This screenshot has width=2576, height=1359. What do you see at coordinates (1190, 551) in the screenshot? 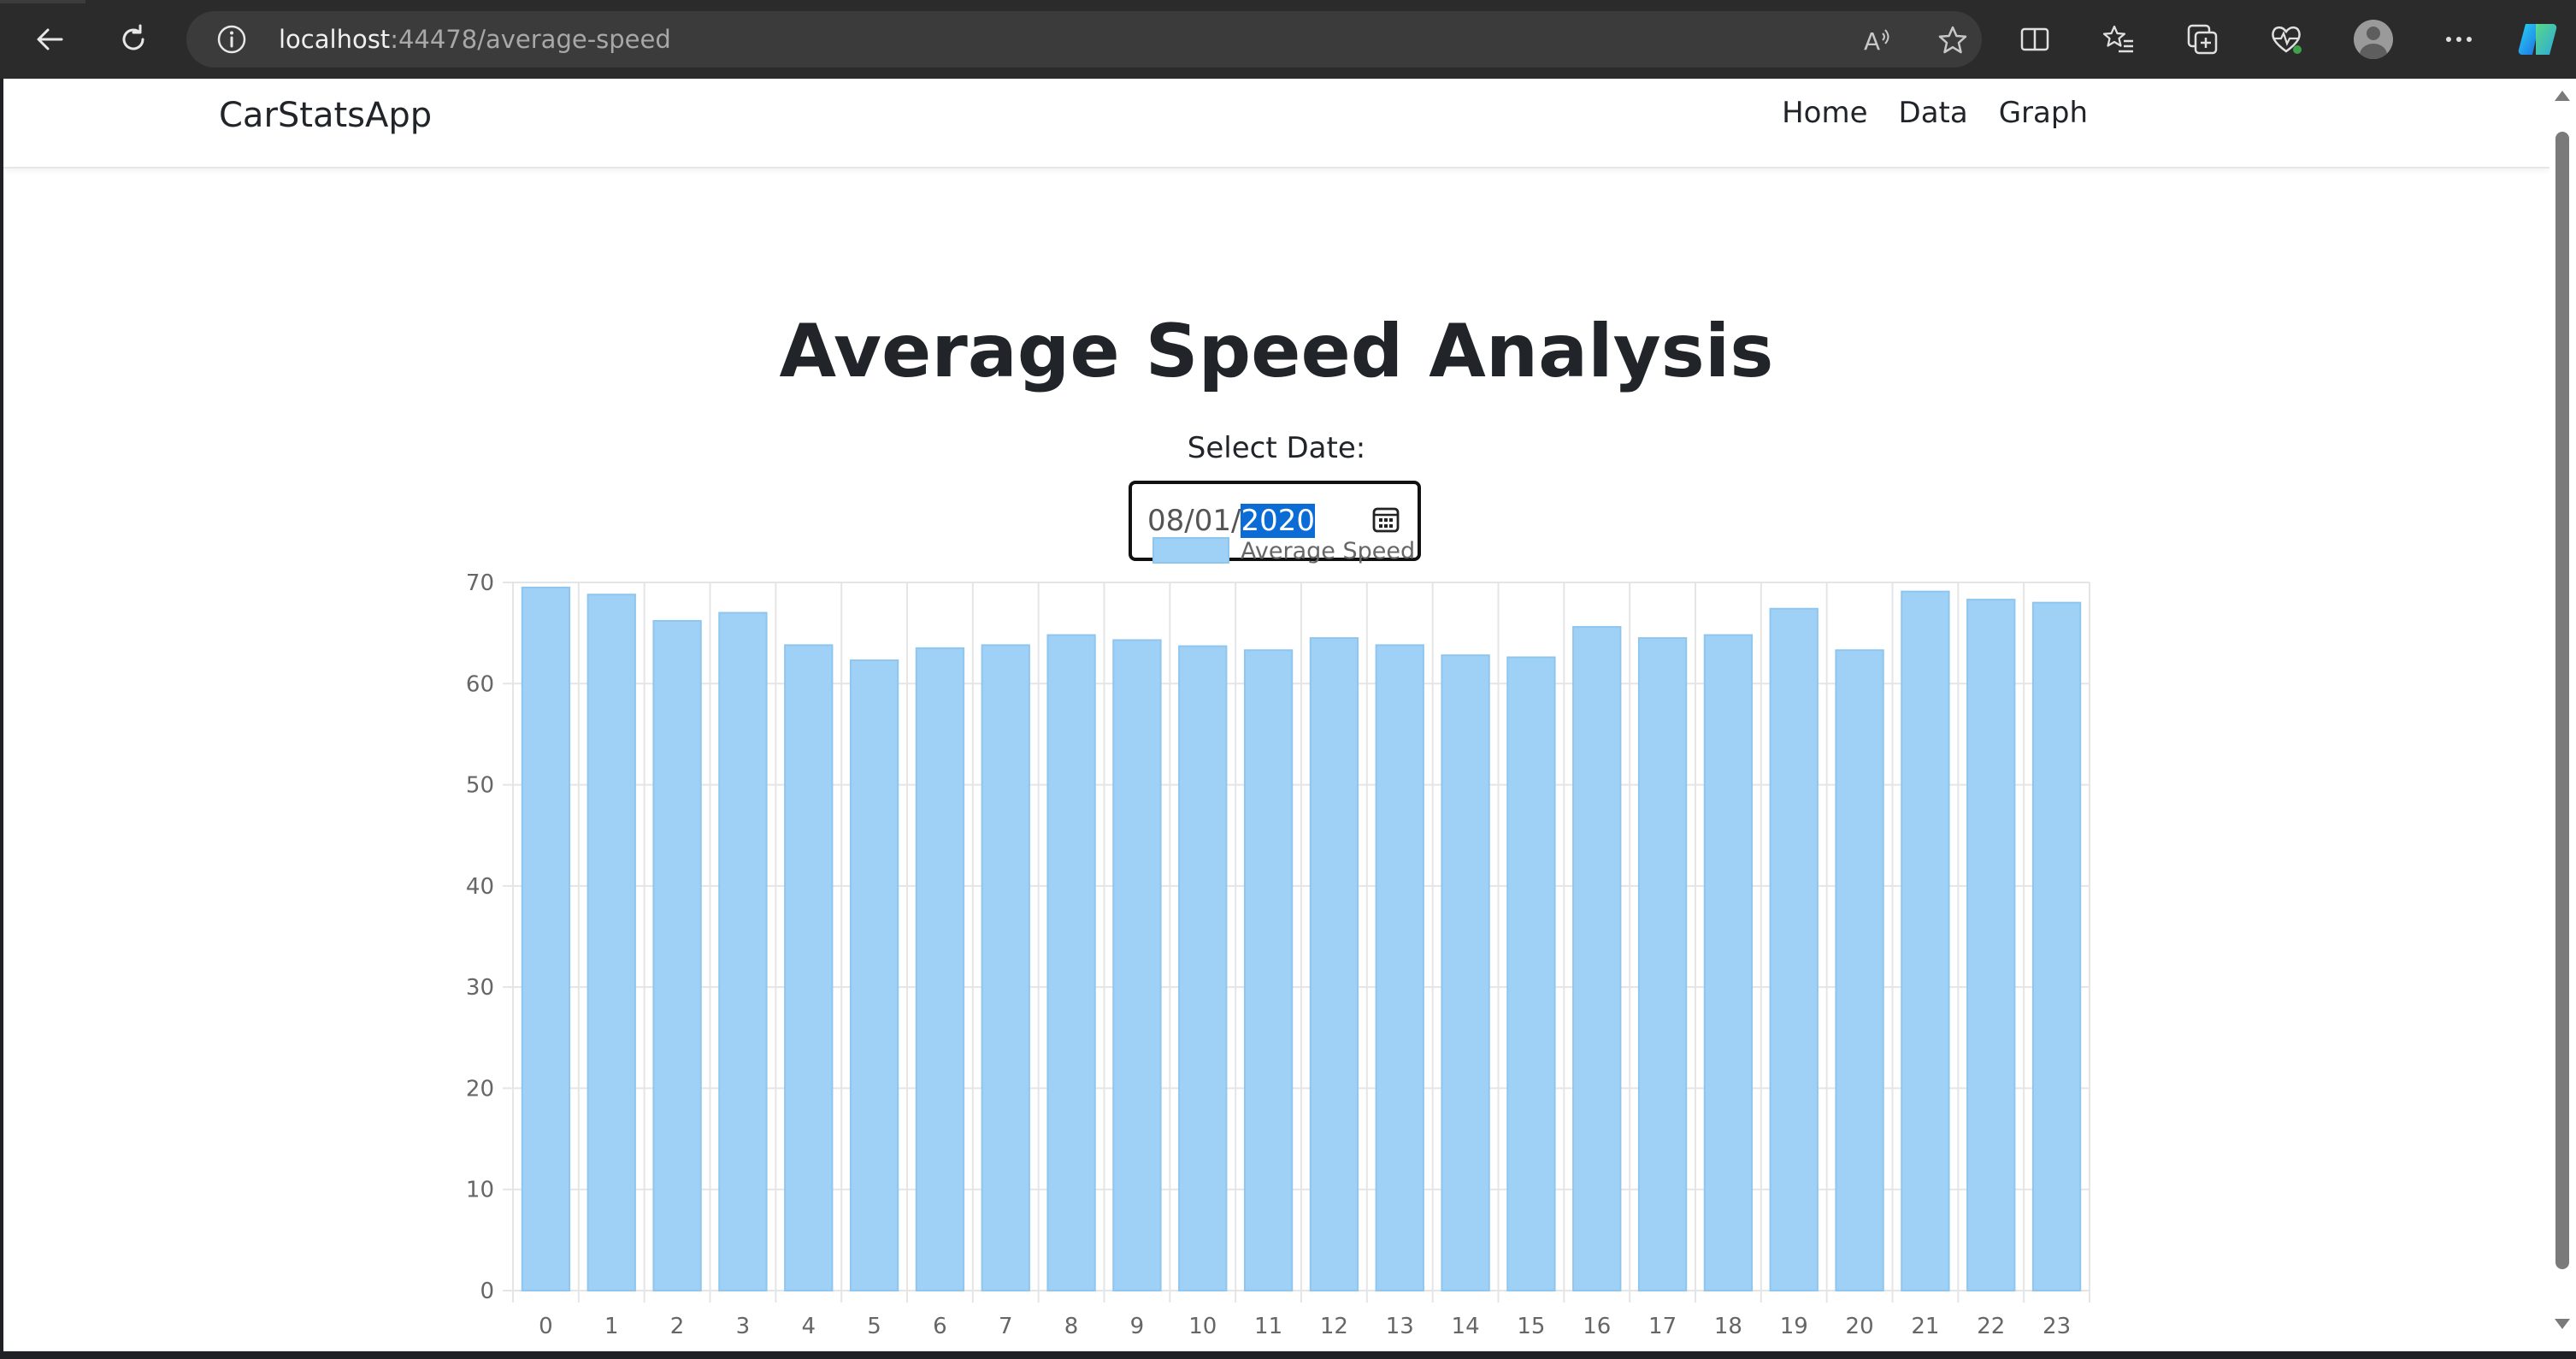
I see `legend-swatch` at bounding box center [1190, 551].